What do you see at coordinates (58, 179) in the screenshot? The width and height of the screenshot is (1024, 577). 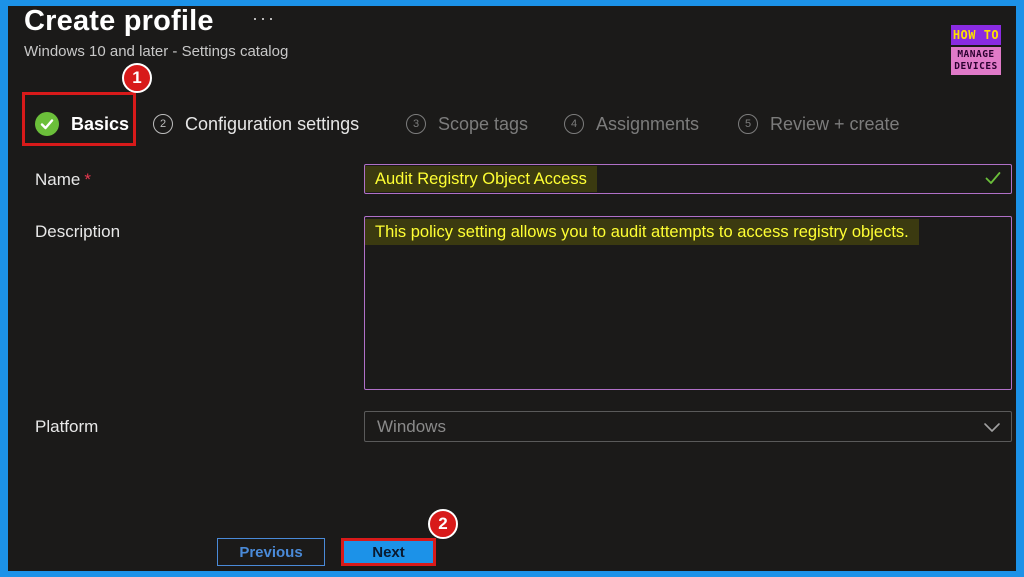 I see `name-label-text: Name` at bounding box center [58, 179].